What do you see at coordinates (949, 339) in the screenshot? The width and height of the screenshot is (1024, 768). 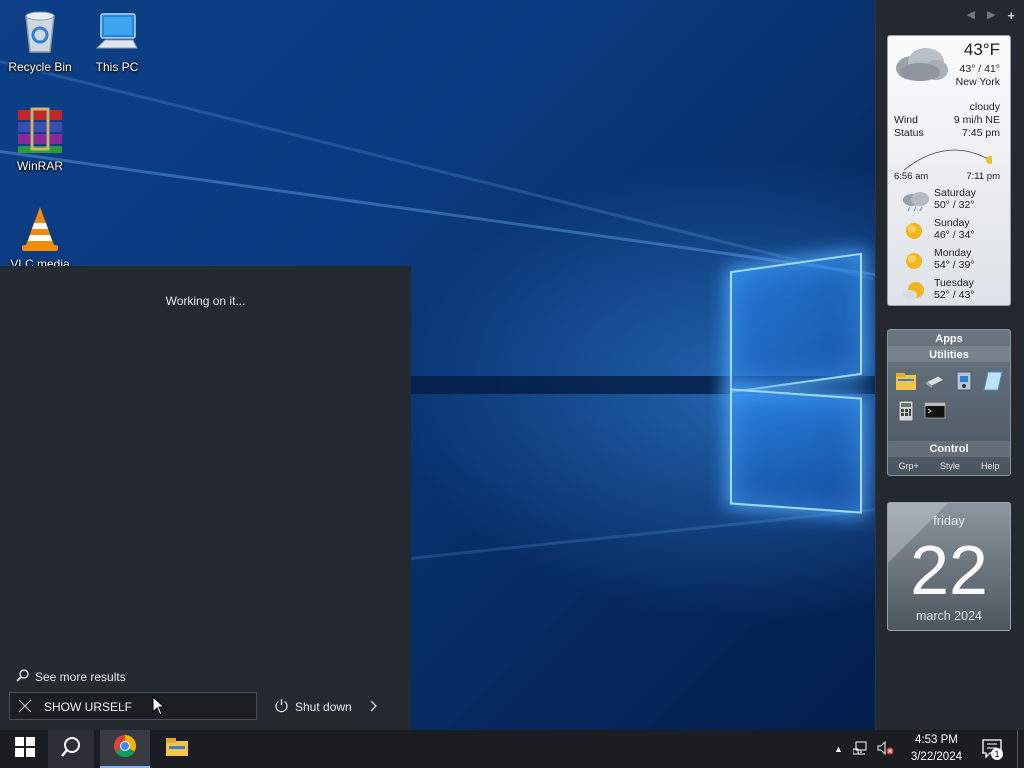 I see `apps-title: Apps` at bounding box center [949, 339].